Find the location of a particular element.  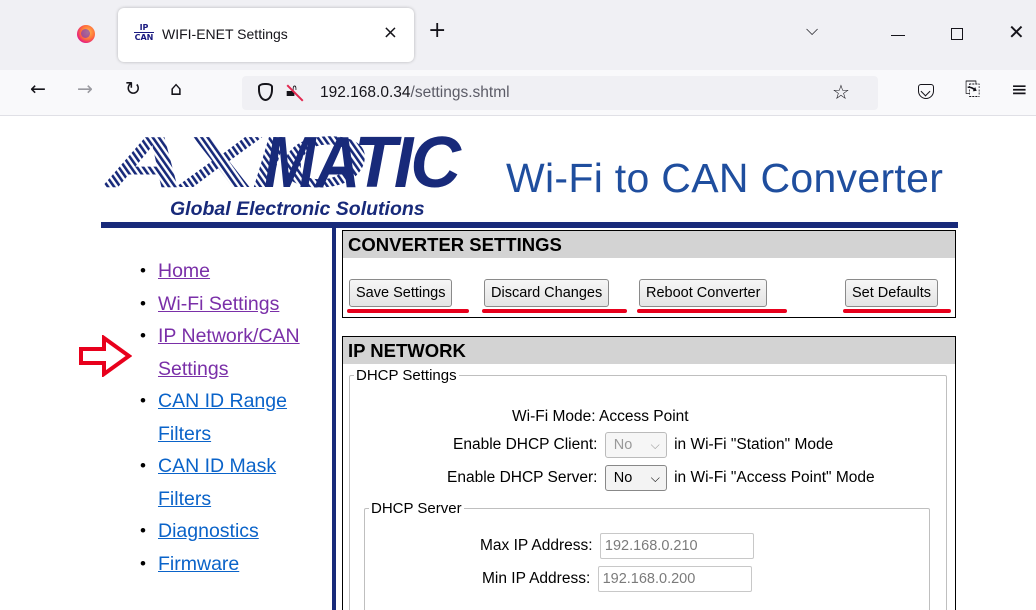

max-ip-input: 192.168.0.210 is located at coordinates (676, 546).